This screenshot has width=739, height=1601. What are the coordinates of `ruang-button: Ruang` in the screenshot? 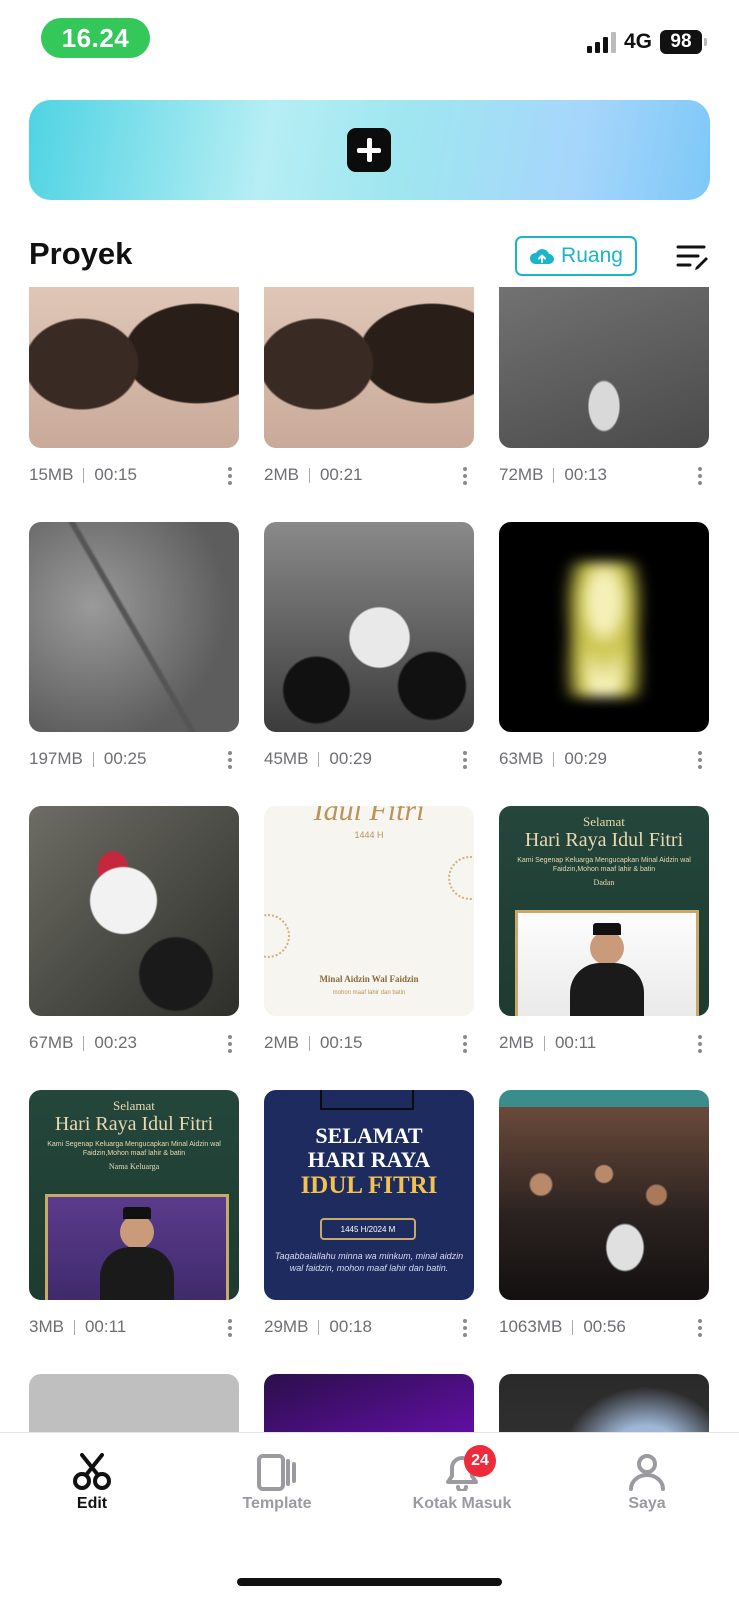 It's located at (576, 256).